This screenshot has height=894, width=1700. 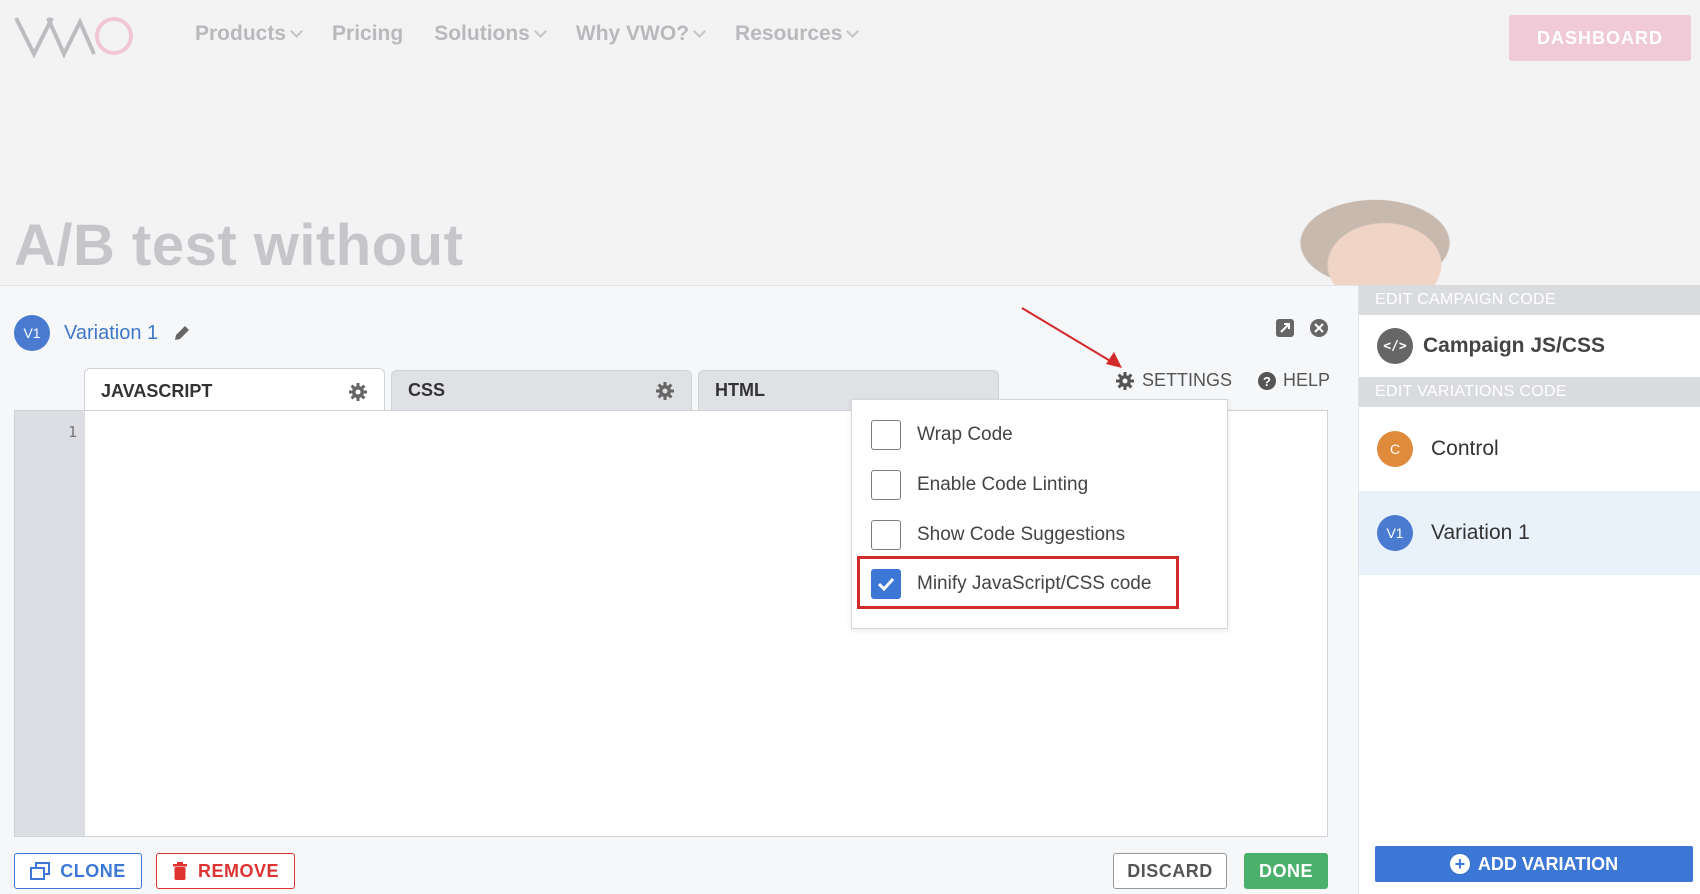 What do you see at coordinates (367, 34) in the screenshot?
I see `nav-pricing: Pricing` at bounding box center [367, 34].